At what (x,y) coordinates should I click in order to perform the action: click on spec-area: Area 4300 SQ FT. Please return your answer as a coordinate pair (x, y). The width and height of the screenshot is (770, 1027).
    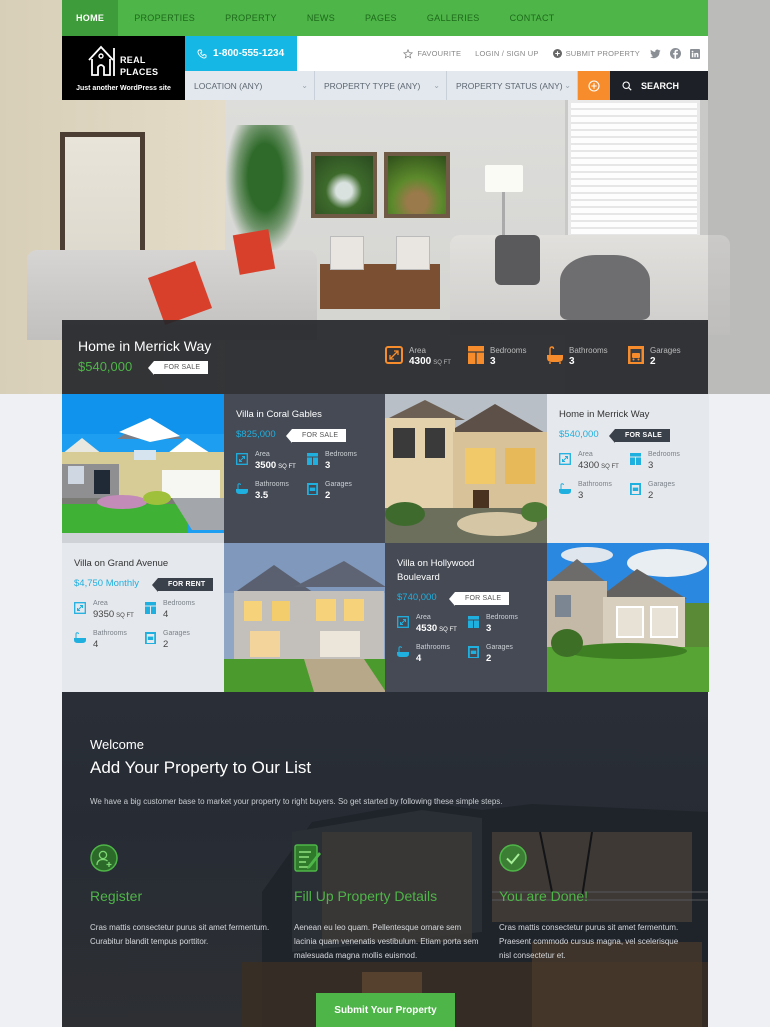
    Looking at the image, I should click on (589, 462).